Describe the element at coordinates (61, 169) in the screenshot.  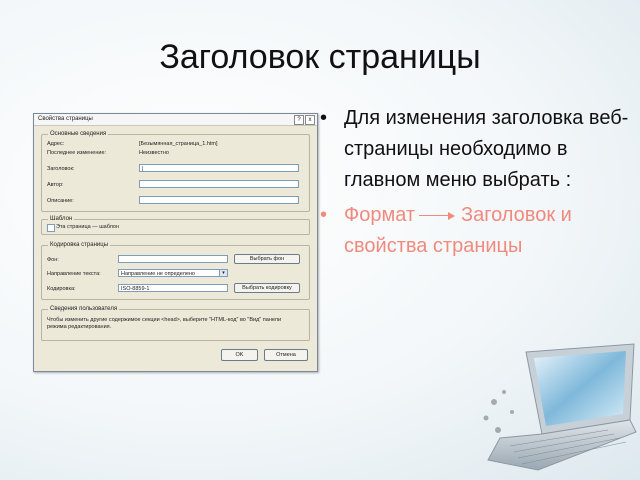
I see `title-label: Заголовок:` at that location.